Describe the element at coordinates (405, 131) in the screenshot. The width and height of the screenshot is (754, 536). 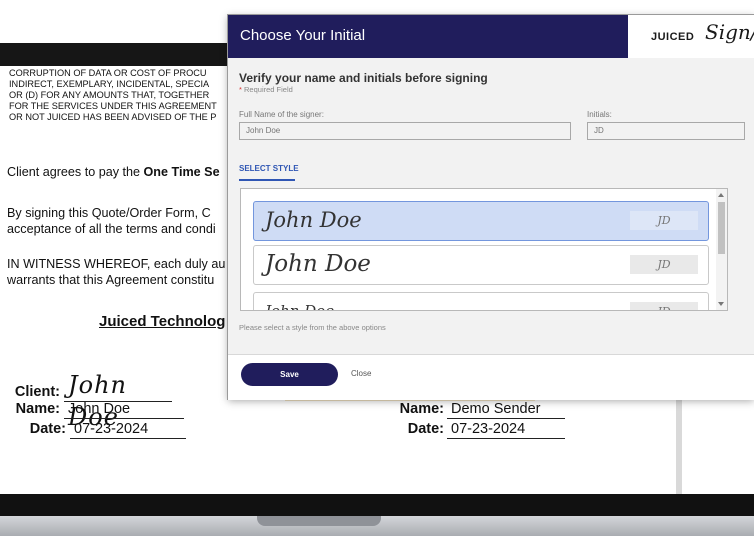
I see `full-name-input` at that location.